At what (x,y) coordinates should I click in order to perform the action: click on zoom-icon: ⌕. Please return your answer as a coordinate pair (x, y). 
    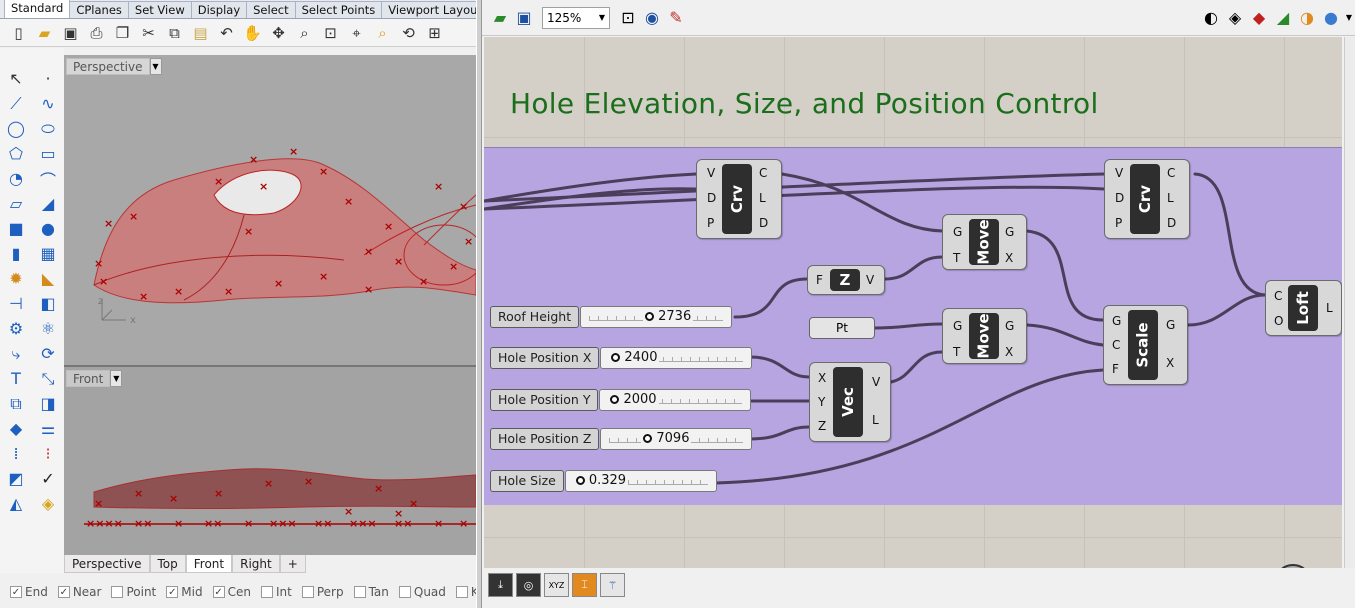
    Looking at the image, I should click on (304, 32).